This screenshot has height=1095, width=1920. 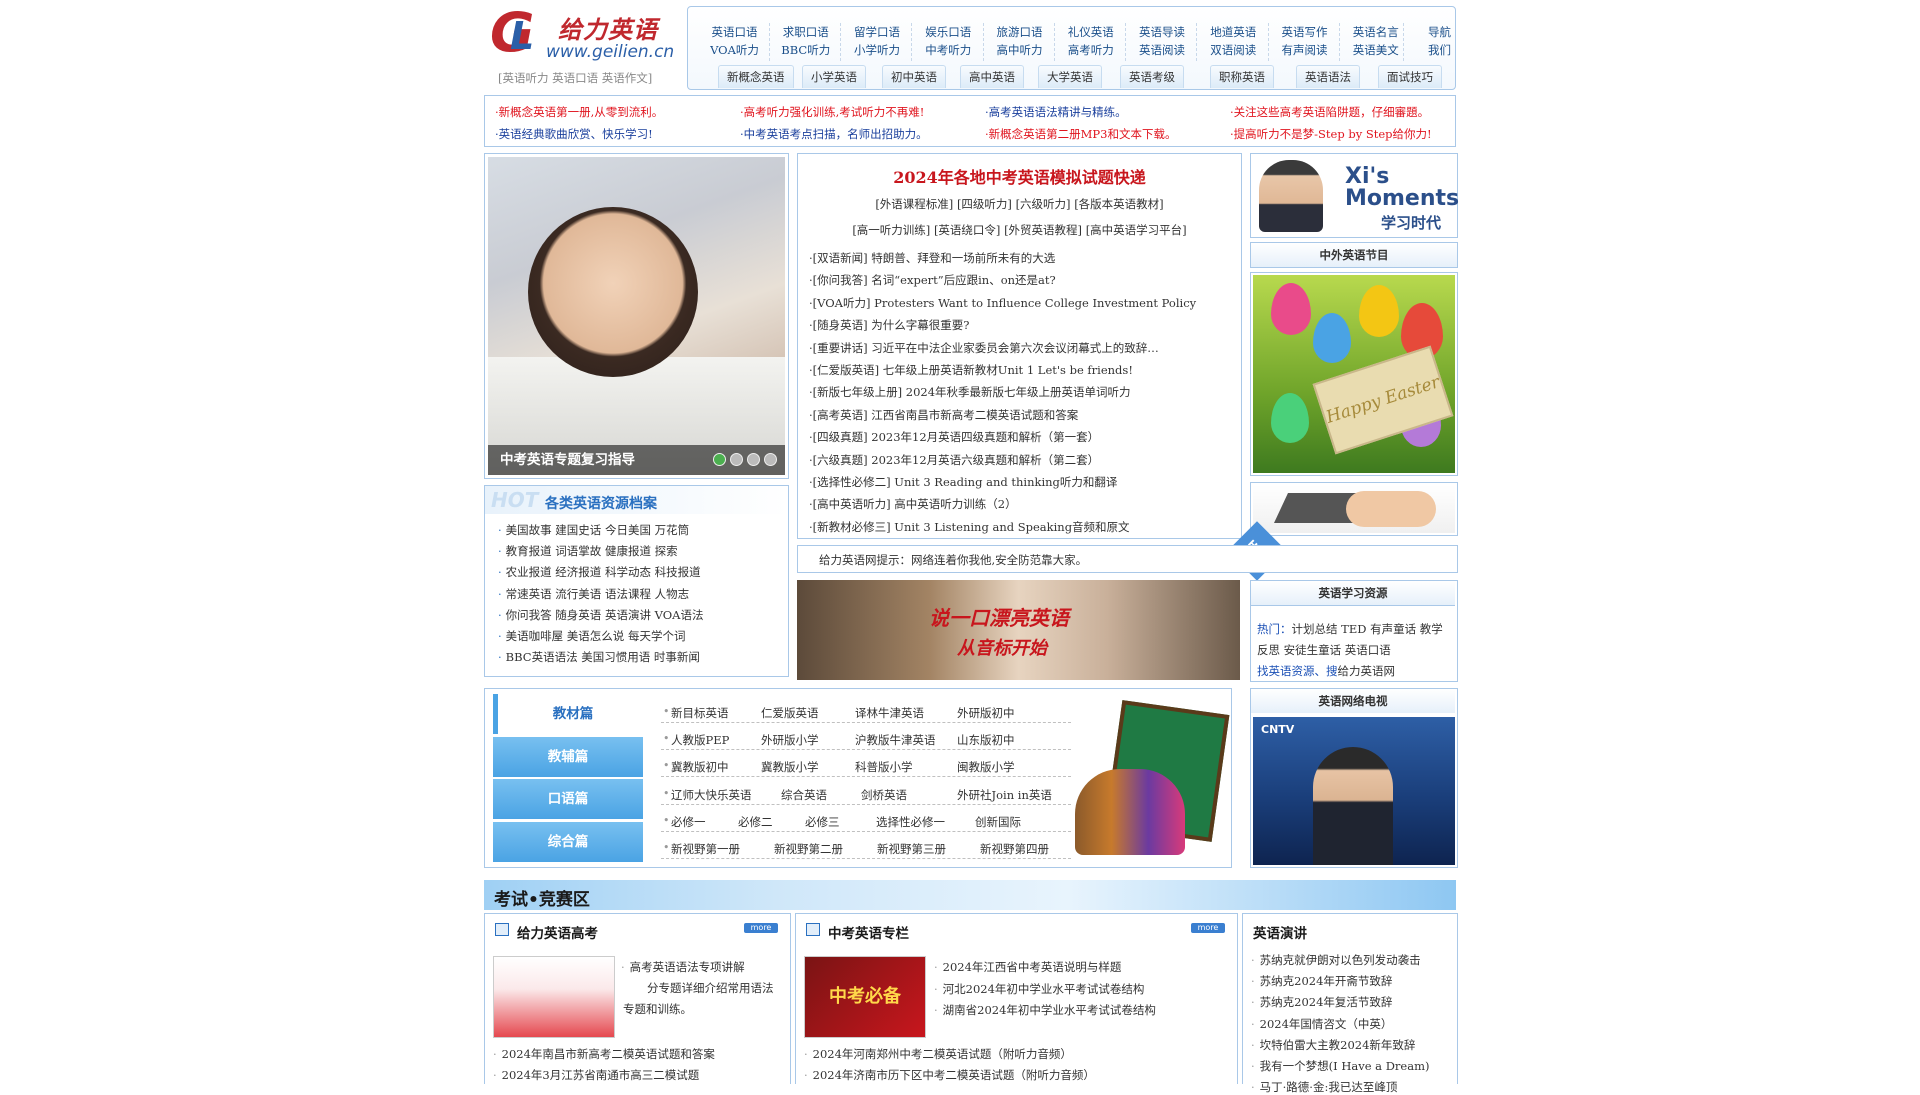 What do you see at coordinates (568, 841) in the screenshot?
I see `book-tab-4: 综合篇` at bounding box center [568, 841].